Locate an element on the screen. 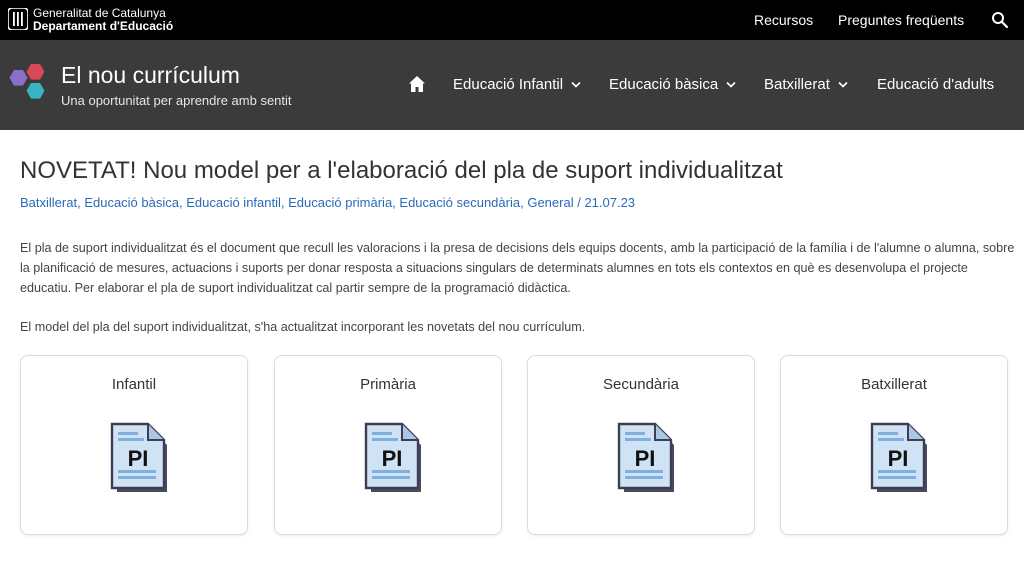 This screenshot has width=1024, height=565. nav-educacio-basica: Educació bàsica is located at coordinates (672, 84).